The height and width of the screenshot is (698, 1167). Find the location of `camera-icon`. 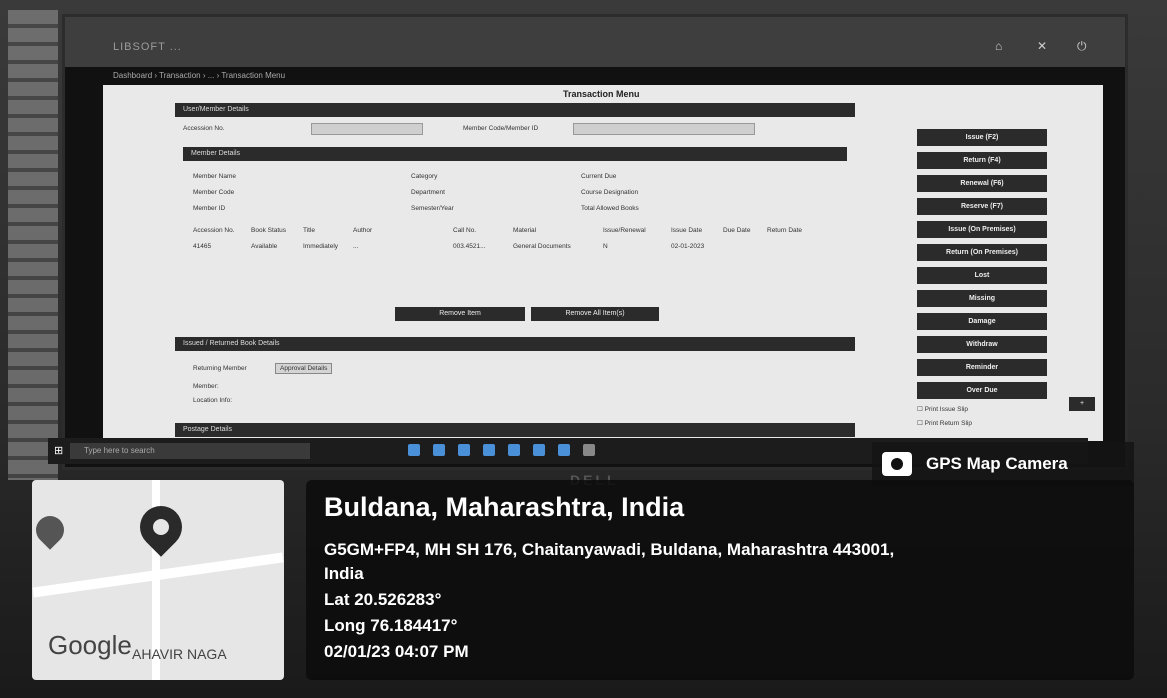

camera-icon is located at coordinates (897, 464).